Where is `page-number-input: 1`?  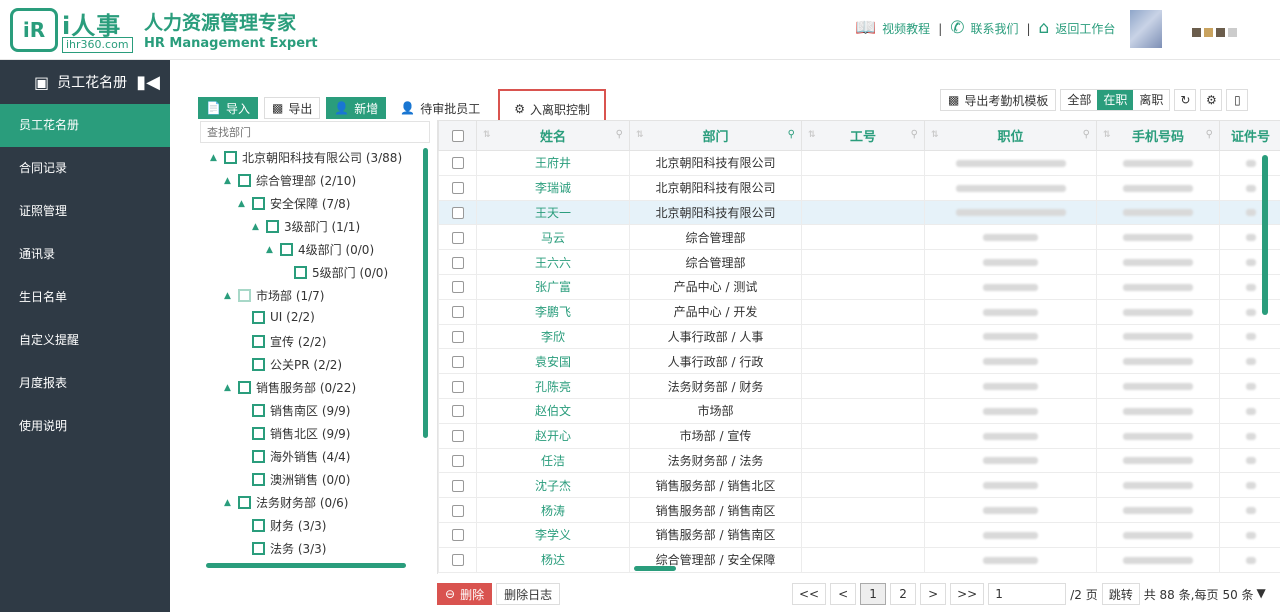 page-number-input: 1 is located at coordinates (1027, 594).